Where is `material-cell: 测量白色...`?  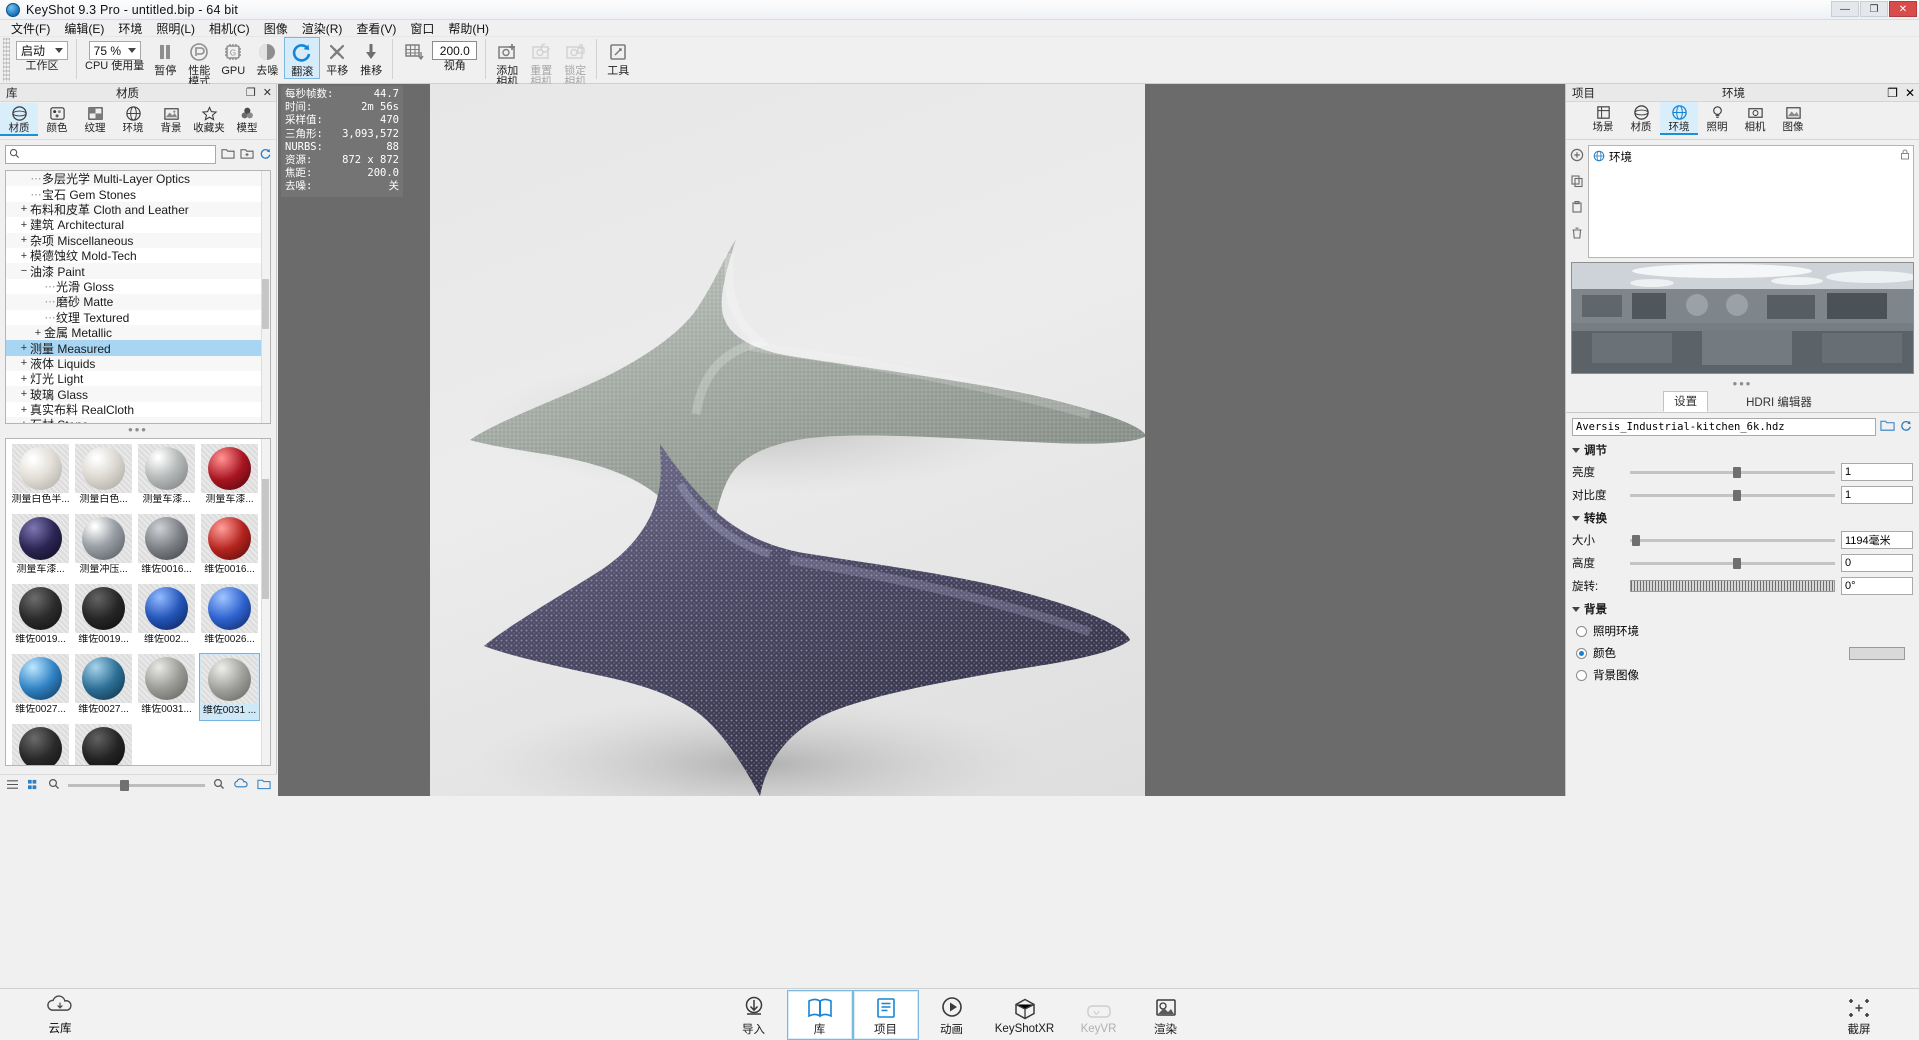
material-cell: 测量白色... is located at coordinates (103, 477).